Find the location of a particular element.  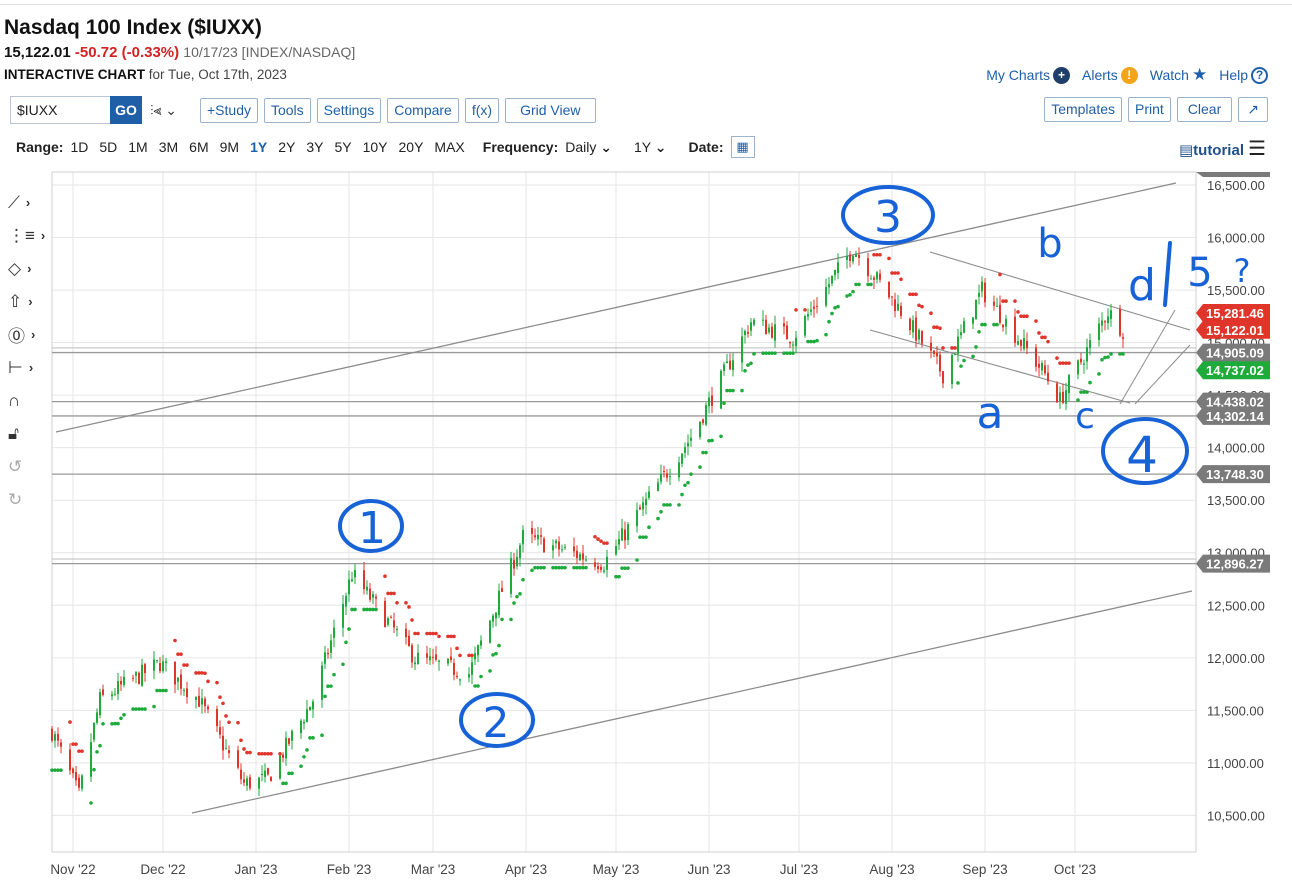

help-link: Help? is located at coordinates (1243, 75).